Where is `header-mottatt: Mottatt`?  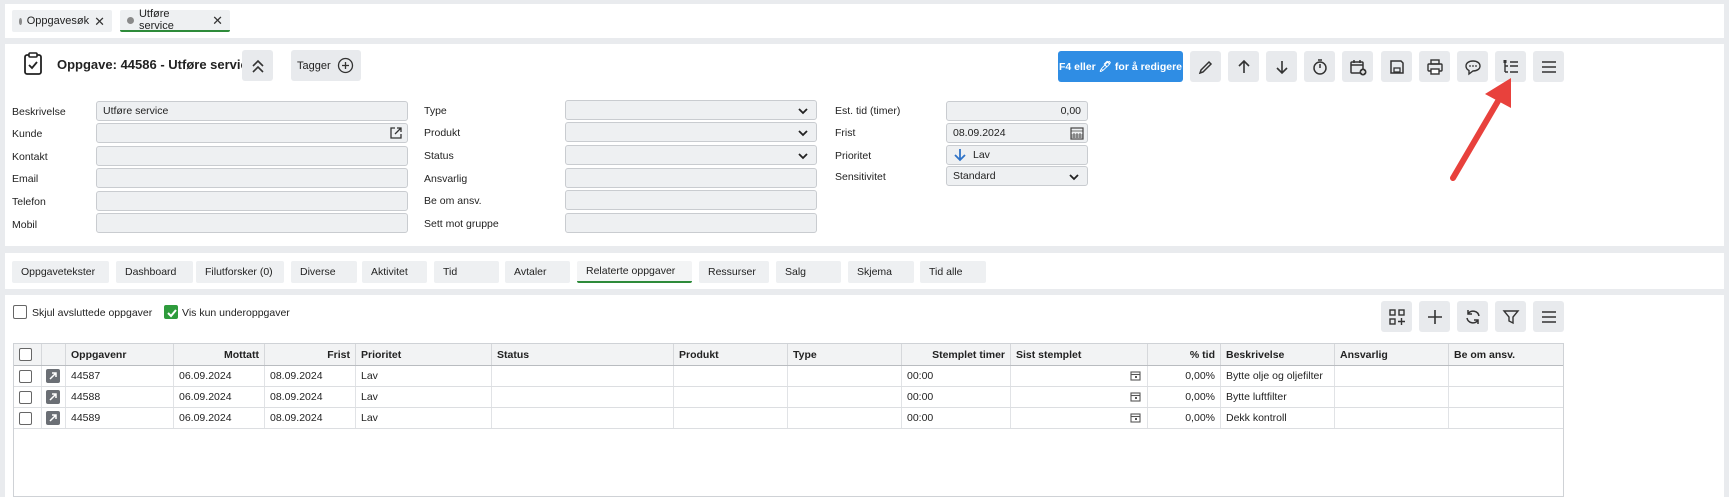
header-mottatt: Mottatt is located at coordinates (219, 354).